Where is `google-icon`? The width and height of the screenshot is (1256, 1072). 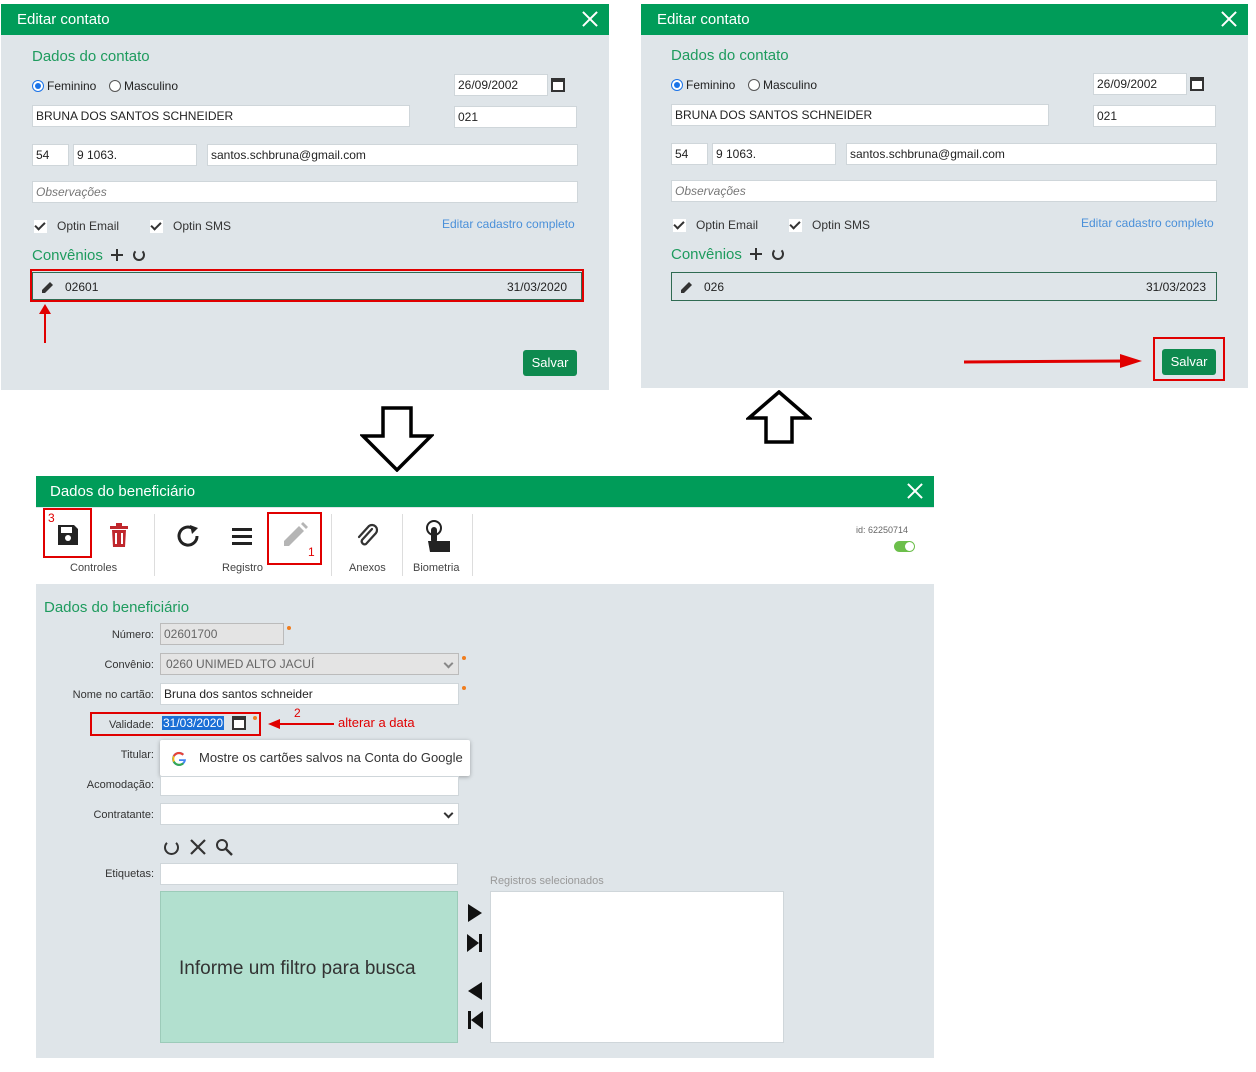
google-icon is located at coordinates (179, 758).